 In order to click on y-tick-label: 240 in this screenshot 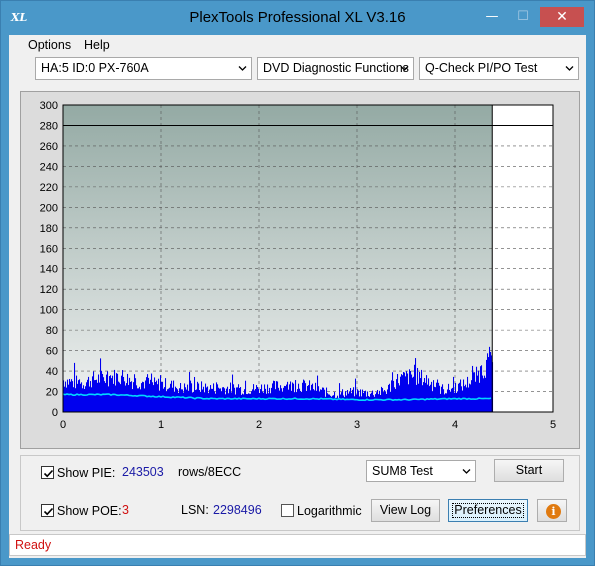, I will do `click(49, 167)`.